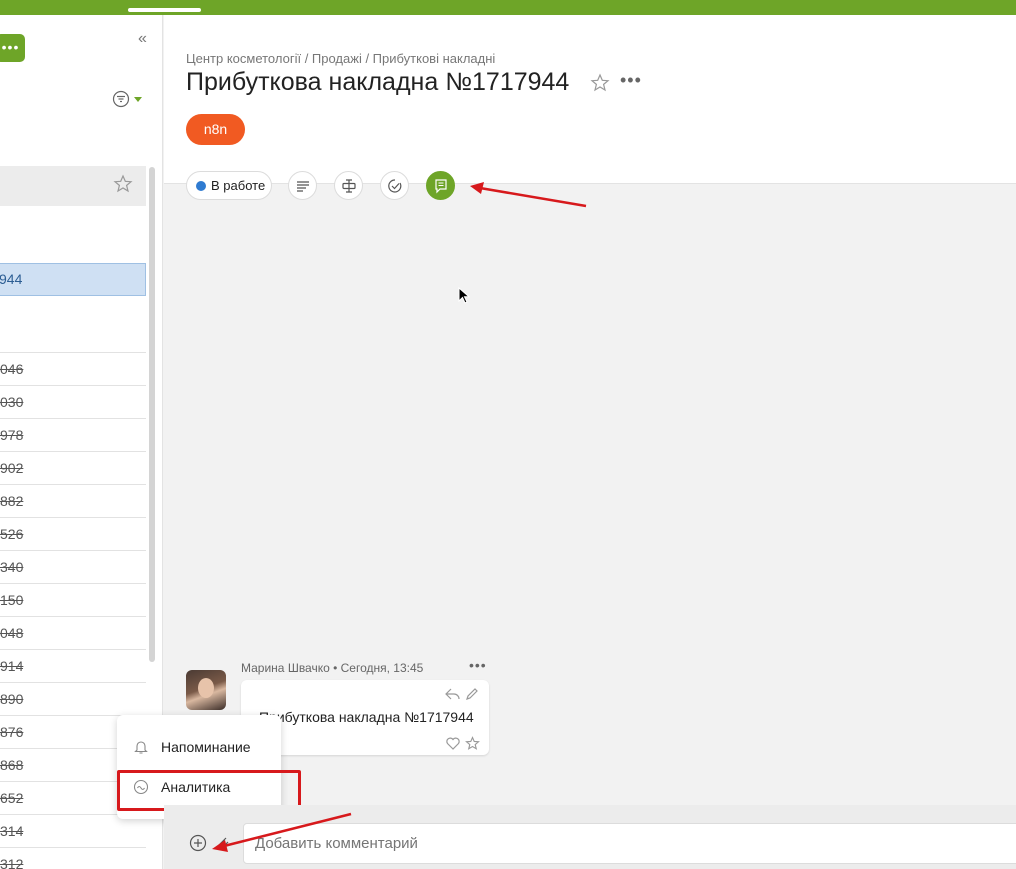 The height and width of the screenshot is (869, 1016). What do you see at coordinates (629, 843) in the screenshot?
I see `comment-input` at bounding box center [629, 843].